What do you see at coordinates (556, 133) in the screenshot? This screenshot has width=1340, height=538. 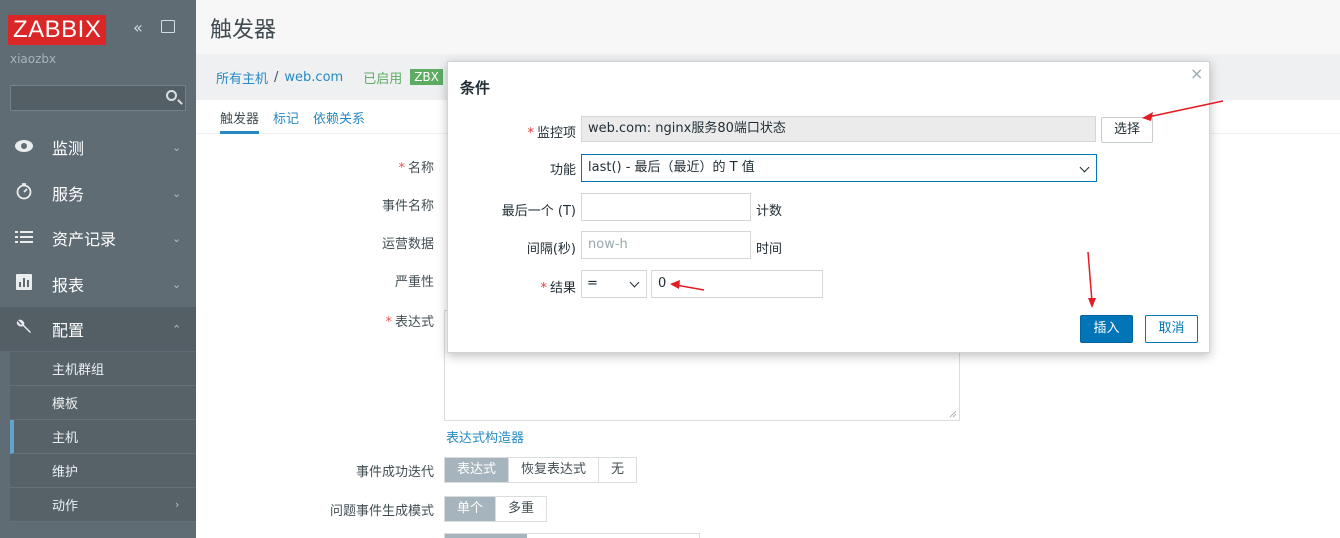 I see `item-label-text: 监控项` at bounding box center [556, 133].